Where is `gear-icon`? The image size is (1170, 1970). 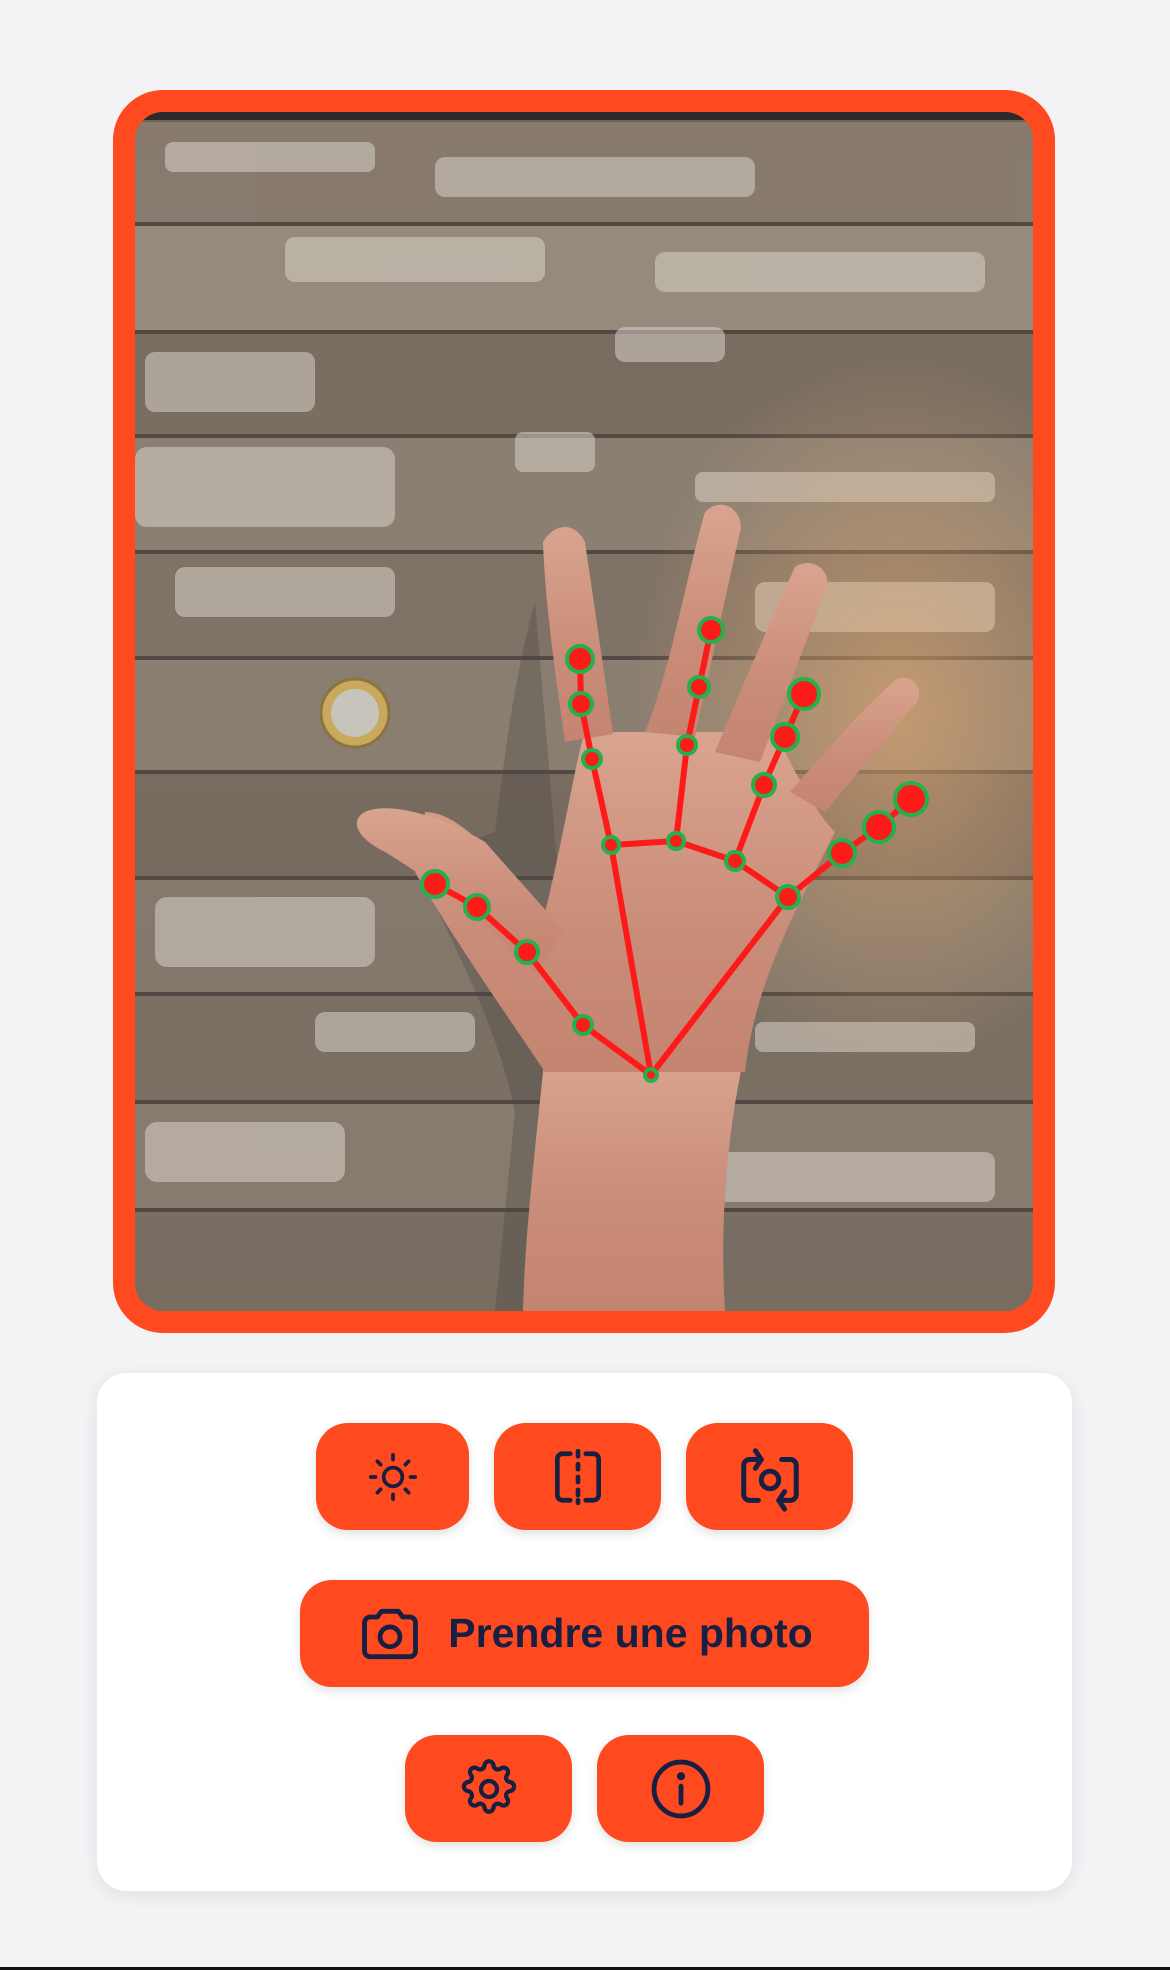
gear-icon is located at coordinates (488, 1786).